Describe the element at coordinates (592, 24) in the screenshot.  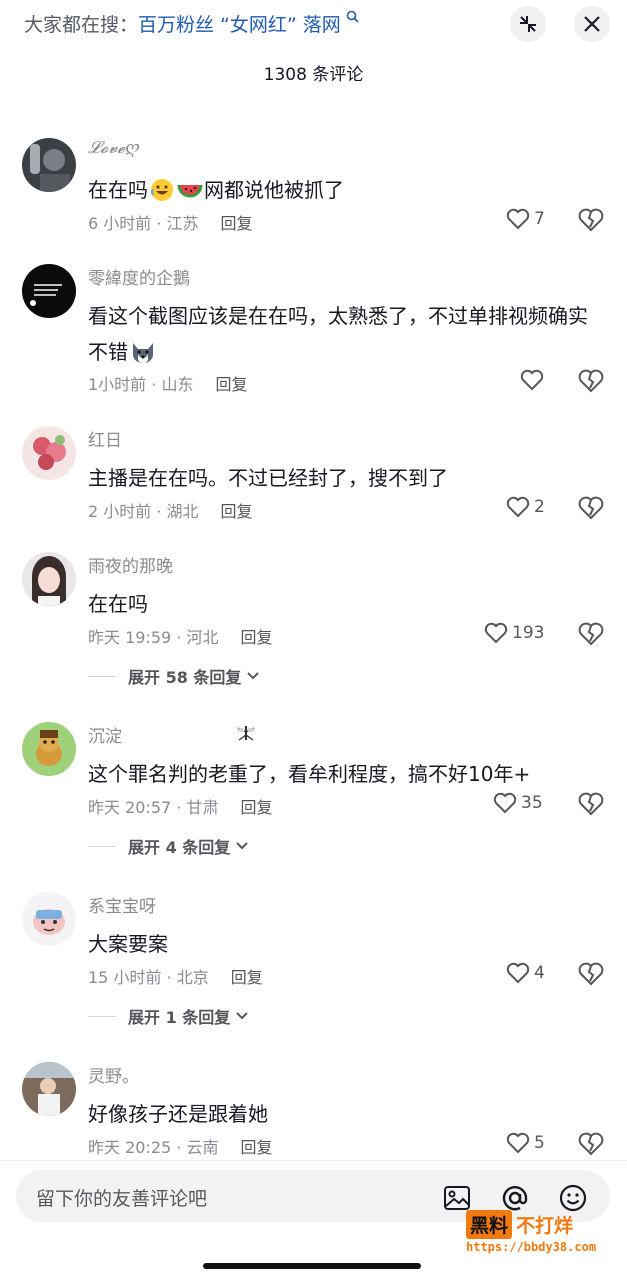
I see `close-button` at that location.